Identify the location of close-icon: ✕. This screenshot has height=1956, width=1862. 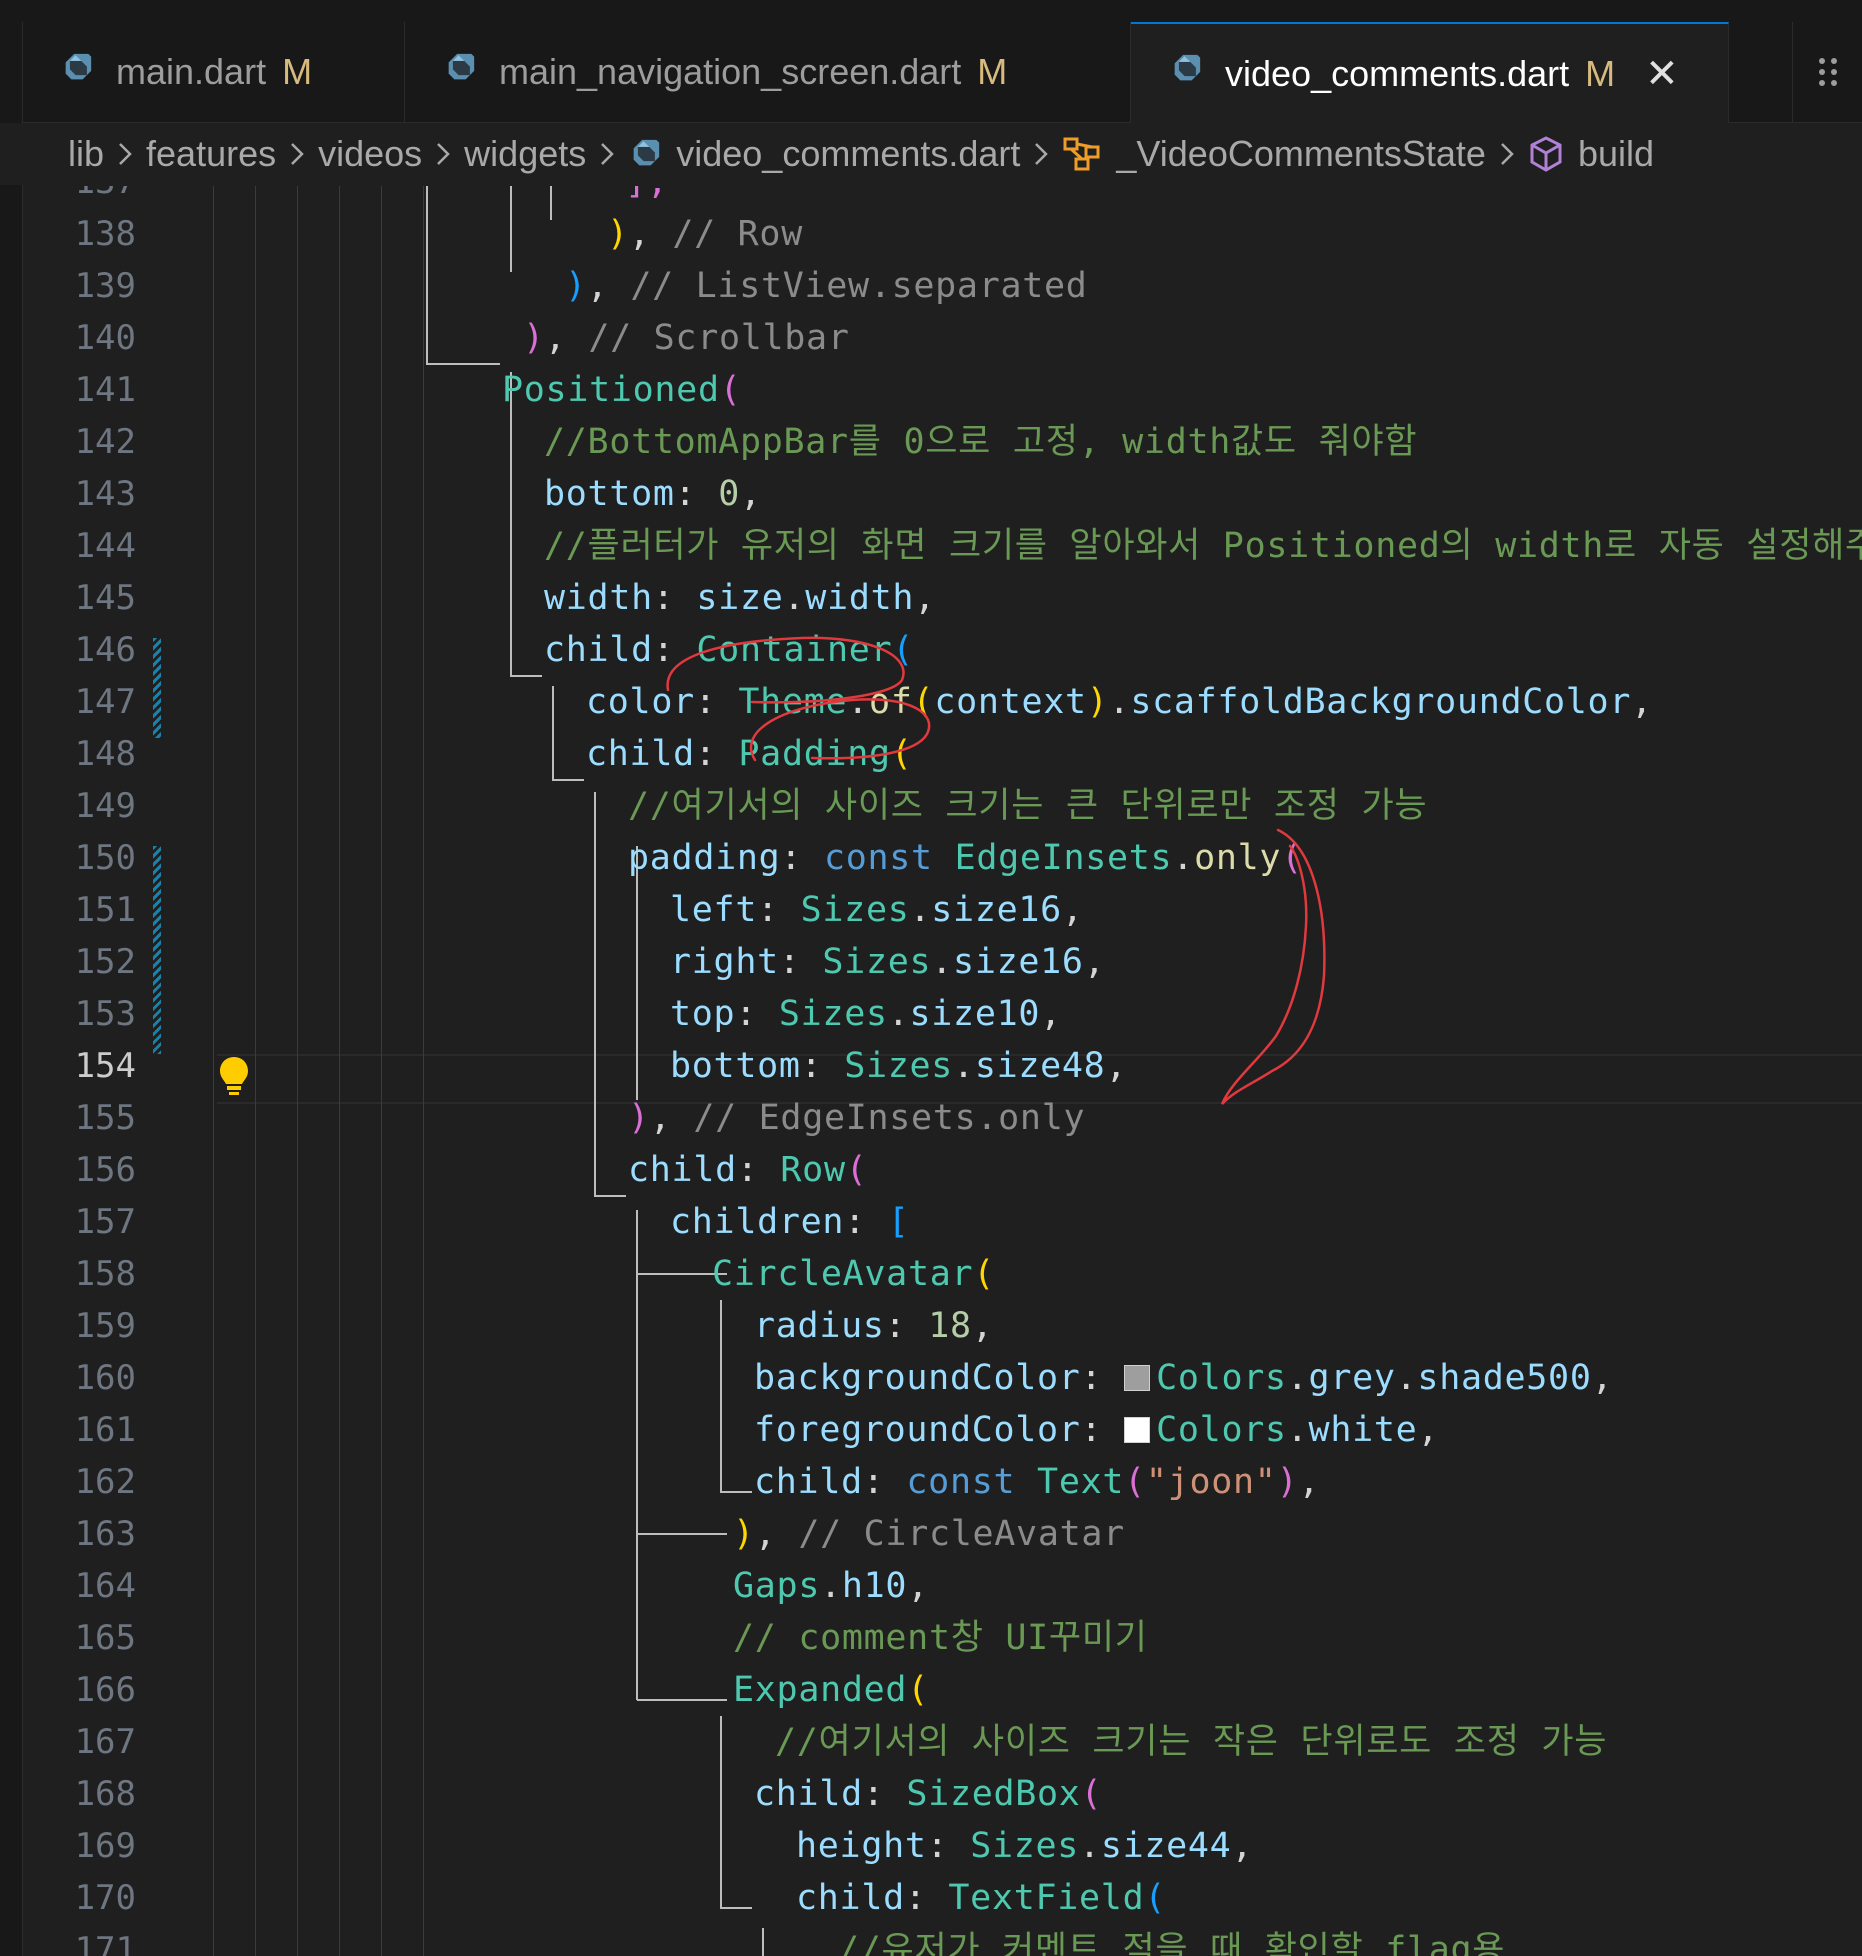
(1662, 74).